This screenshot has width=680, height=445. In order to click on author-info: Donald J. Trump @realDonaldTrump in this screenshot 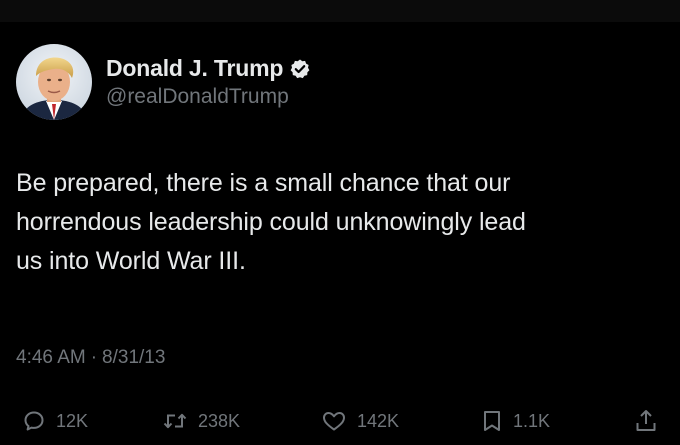, I will do `click(208, 82)`.